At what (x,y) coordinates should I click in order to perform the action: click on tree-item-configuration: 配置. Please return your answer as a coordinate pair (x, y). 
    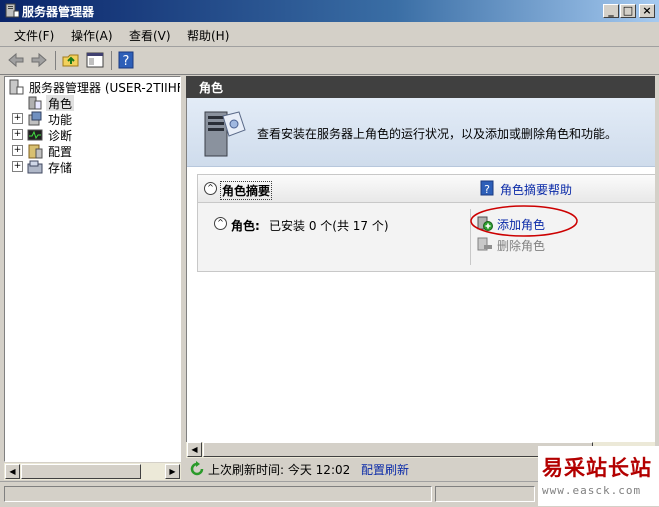
    Looking at the image, I should click on (60, 151).